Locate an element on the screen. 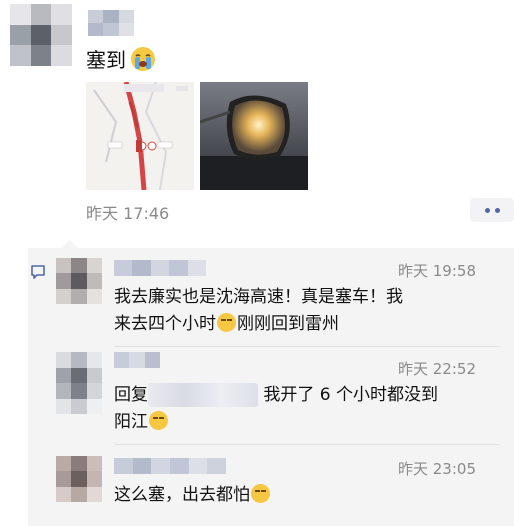 The height and width of the screenshot is (526, 514). comment-2-line-1: 回复 我开了 6 个小时都没到 is located at coordinates (304, 395).